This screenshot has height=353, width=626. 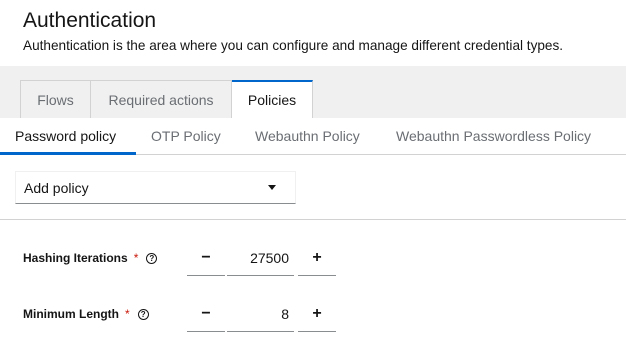 I want to click on minimum-length-stepper: − 8 +, so click(x=262, y=314).